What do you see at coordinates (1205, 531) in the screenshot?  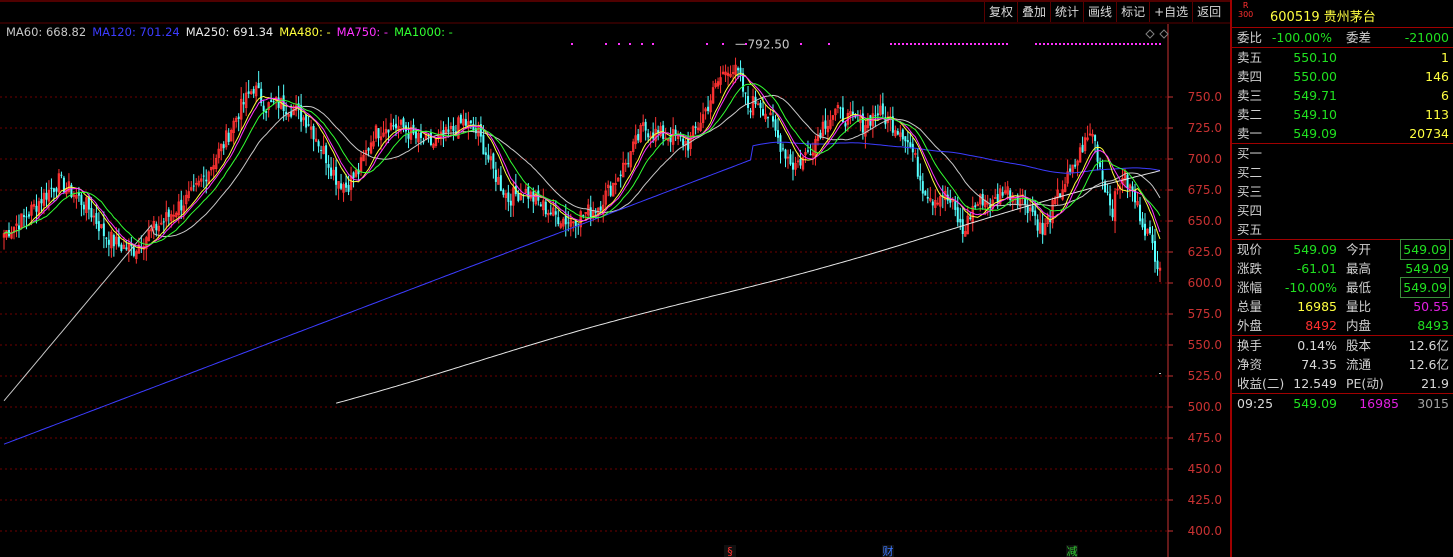 I see `y-tick-label: 400.0` at bounding box center [1205, 531].